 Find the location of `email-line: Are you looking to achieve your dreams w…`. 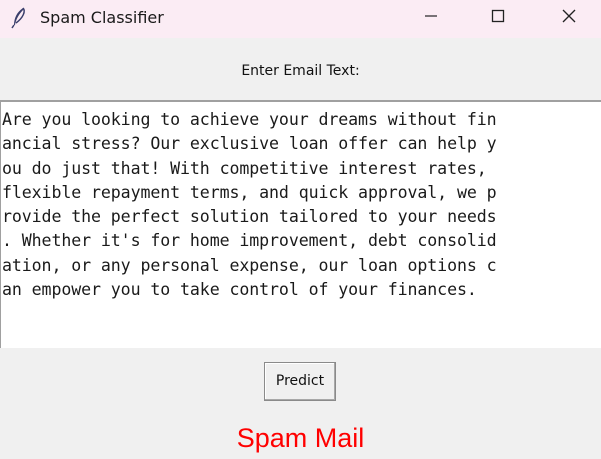

email-line: Are you looking to achieve your dreams w… is located at coordinates (249, 119).